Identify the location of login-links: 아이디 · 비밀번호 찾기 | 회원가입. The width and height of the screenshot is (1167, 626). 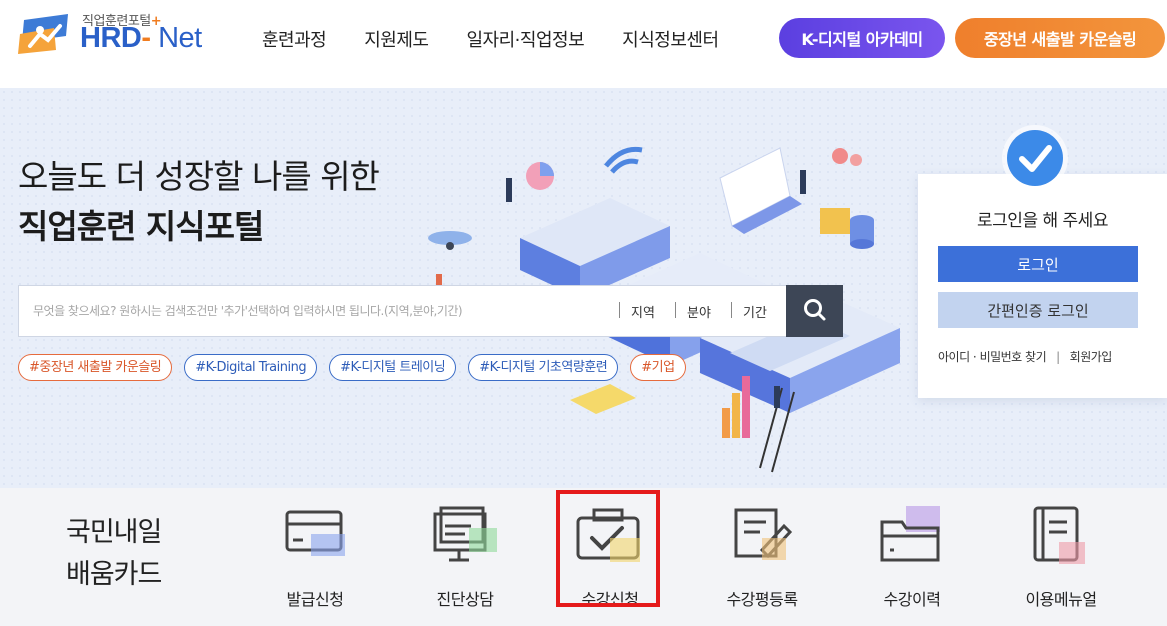
(1025, 356).